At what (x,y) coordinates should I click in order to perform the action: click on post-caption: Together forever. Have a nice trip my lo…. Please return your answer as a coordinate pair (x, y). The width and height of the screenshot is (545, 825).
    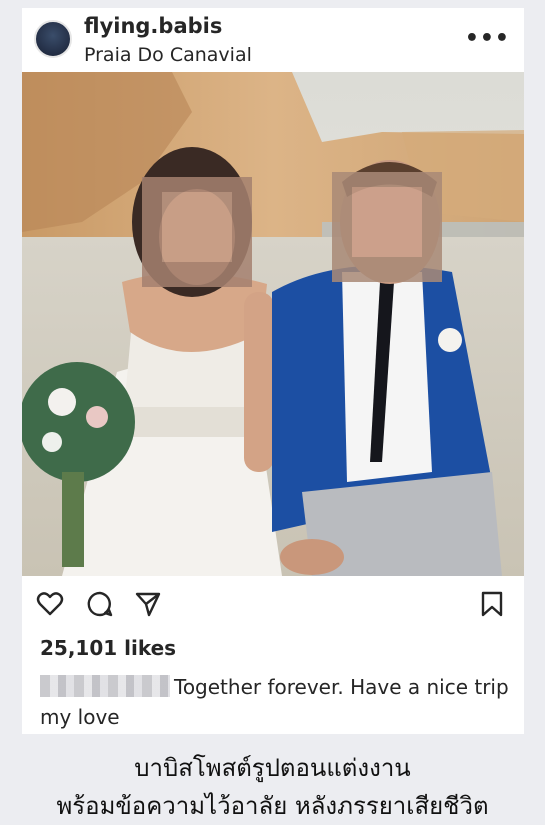
    Looking at the image, I should click on (275, 702).